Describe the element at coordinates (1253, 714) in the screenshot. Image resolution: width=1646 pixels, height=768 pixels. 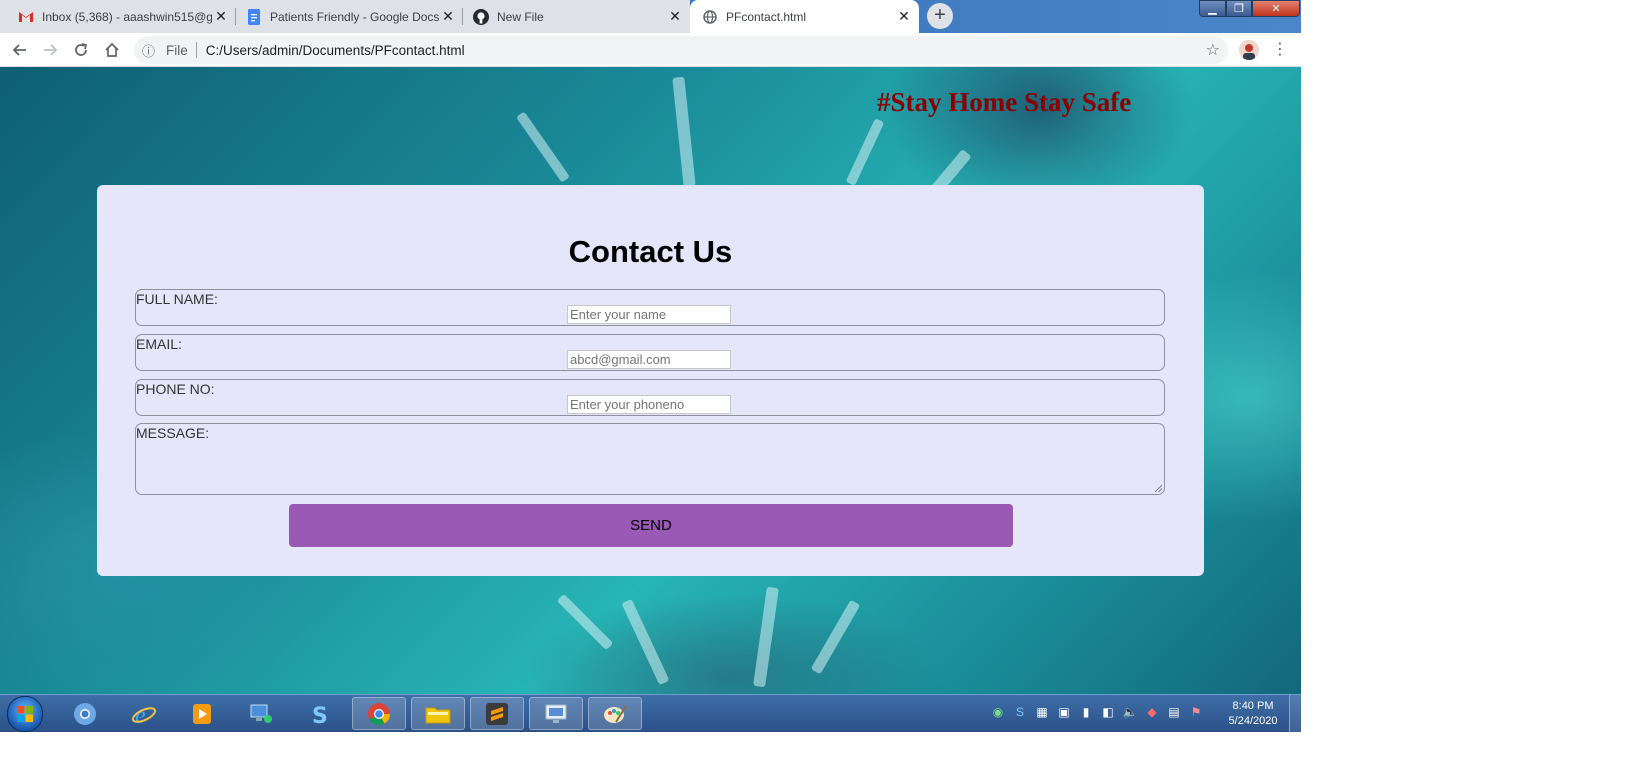
I see `clock: 8:40 PM 5/24/2020` at that location.